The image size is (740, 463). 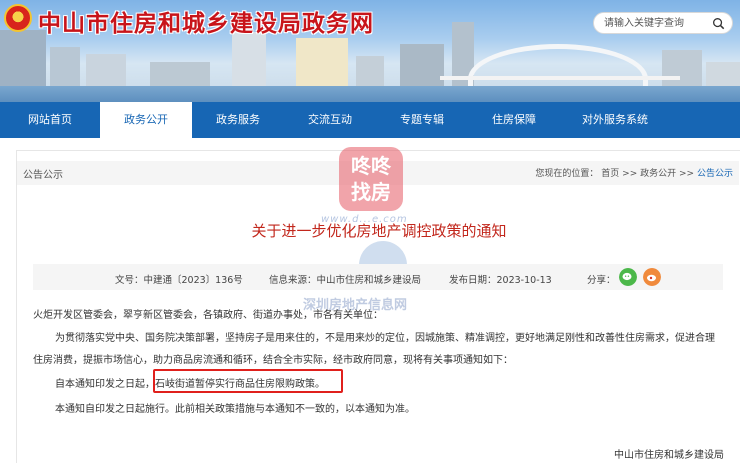 What do you see at coordinates (18, 18) in the screenshot?
I see `emblem-logo` at bounding box center [18, 18].